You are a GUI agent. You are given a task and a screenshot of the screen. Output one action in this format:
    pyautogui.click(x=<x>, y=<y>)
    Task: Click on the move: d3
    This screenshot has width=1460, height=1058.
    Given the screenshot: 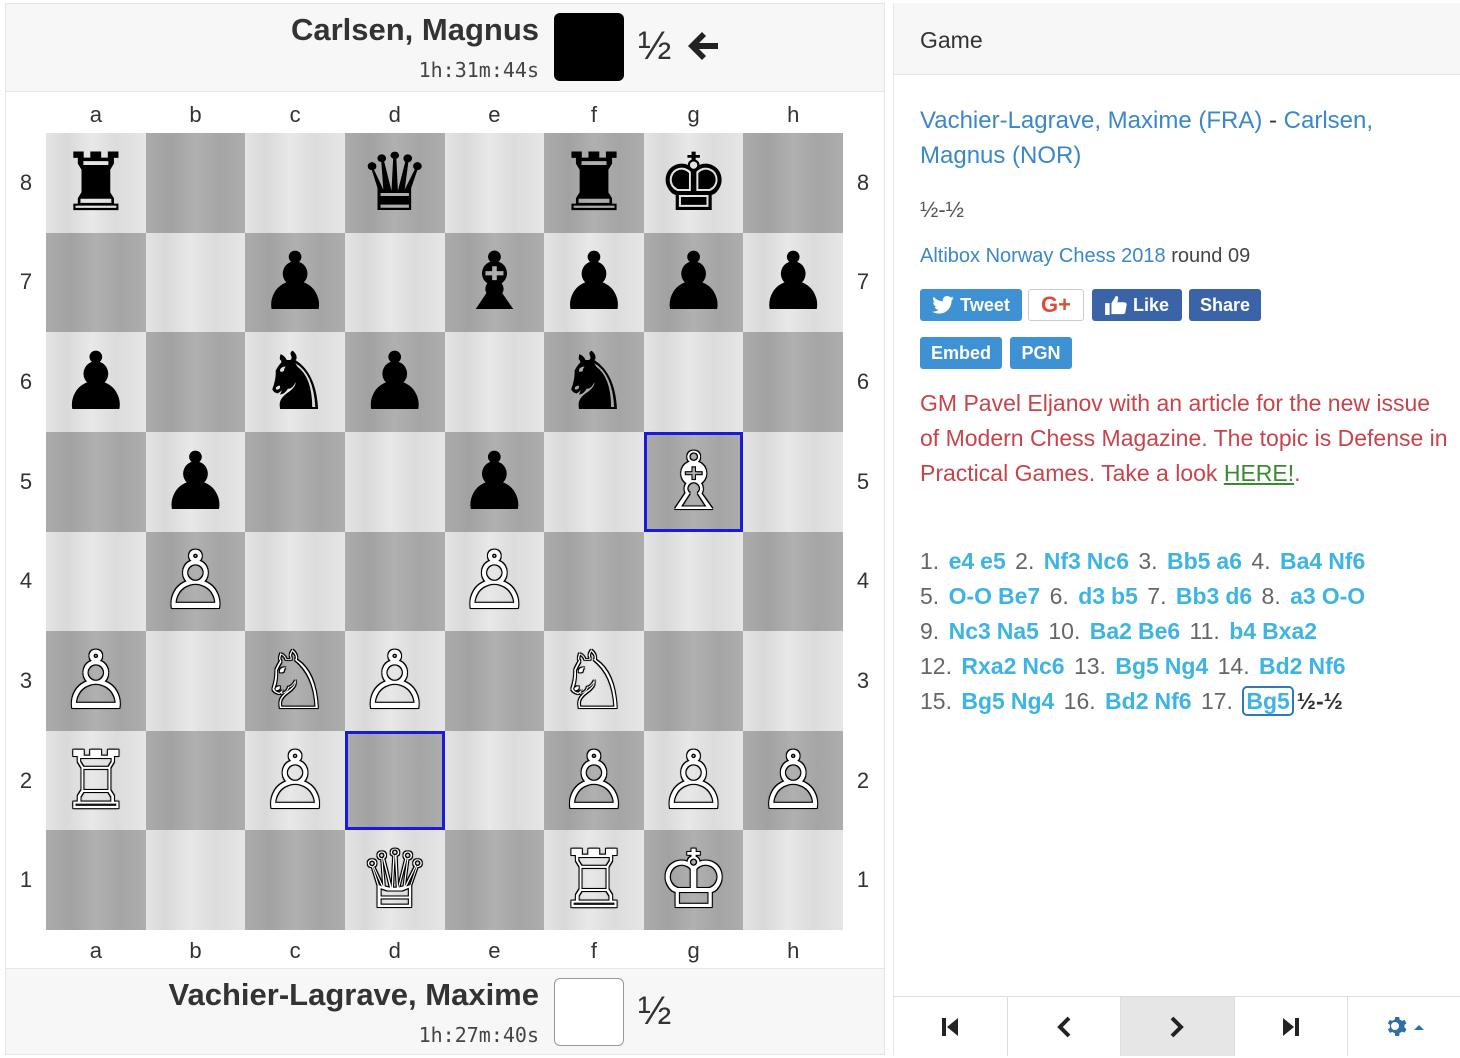 What is the action you would take?
    pyautogui.click(x=1091, y=596)
    